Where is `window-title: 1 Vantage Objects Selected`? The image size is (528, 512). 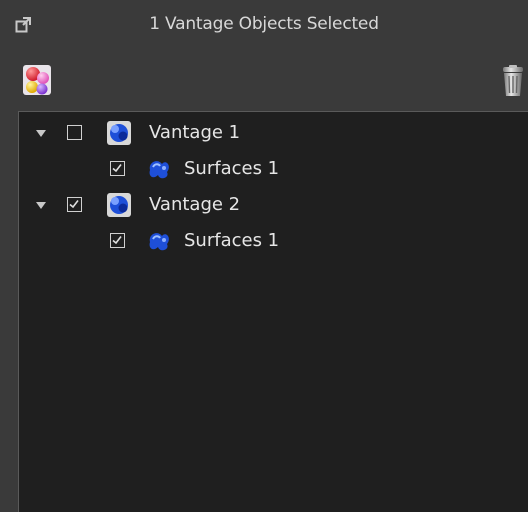 window-title: 1 Vantage Objects Selected is located at coordinates (264, 24).